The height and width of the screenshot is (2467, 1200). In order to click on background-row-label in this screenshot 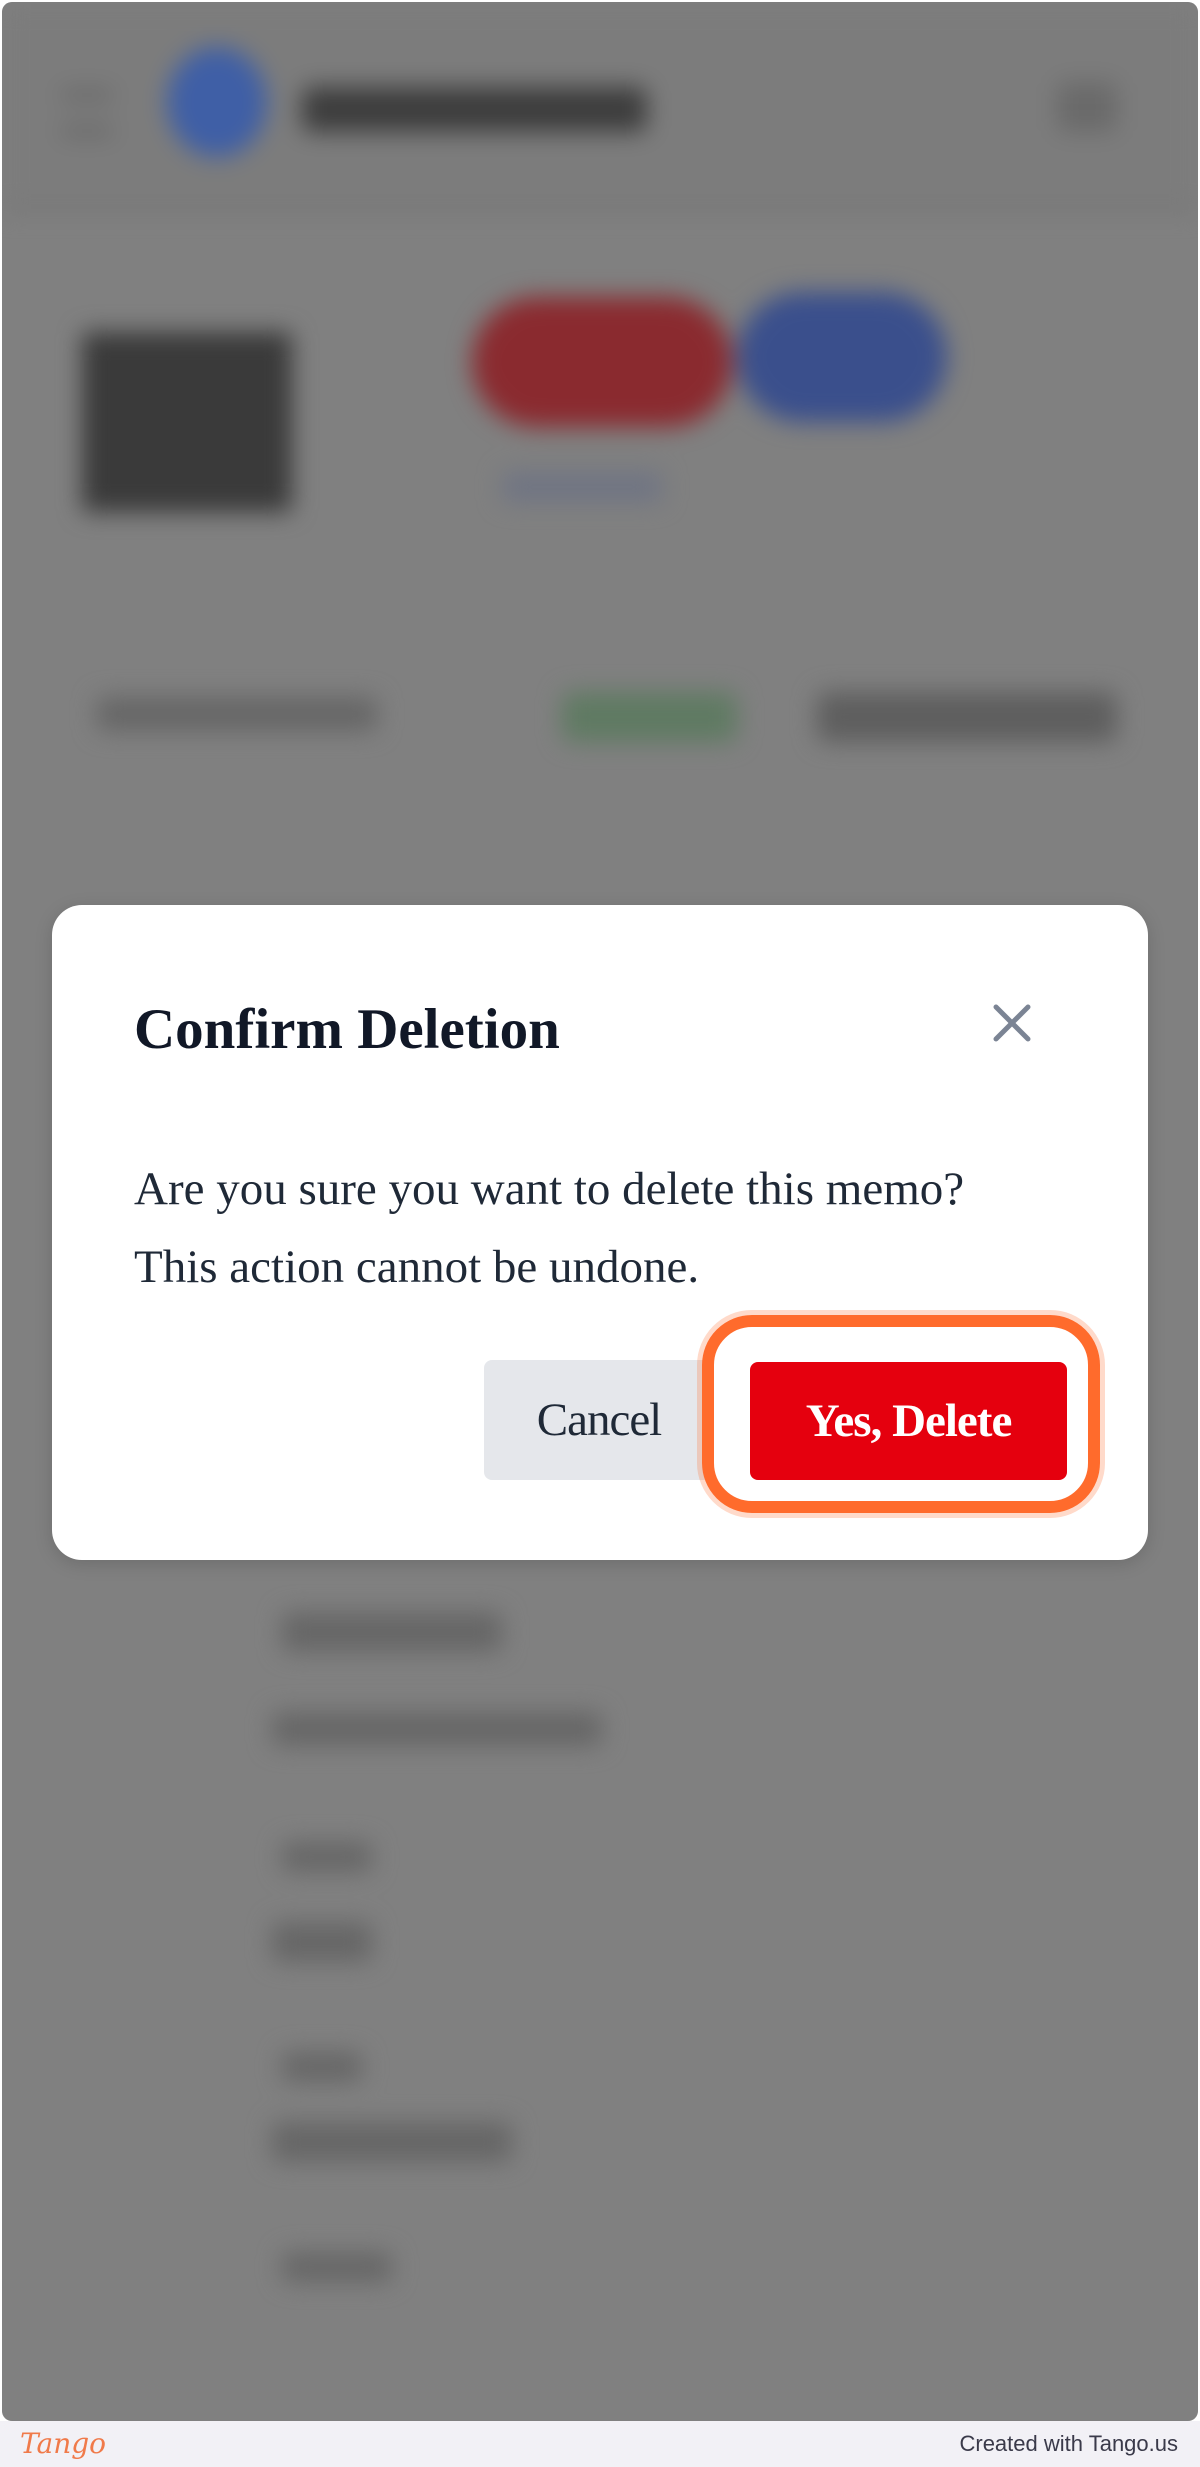, I will do `click(237, 714)`.